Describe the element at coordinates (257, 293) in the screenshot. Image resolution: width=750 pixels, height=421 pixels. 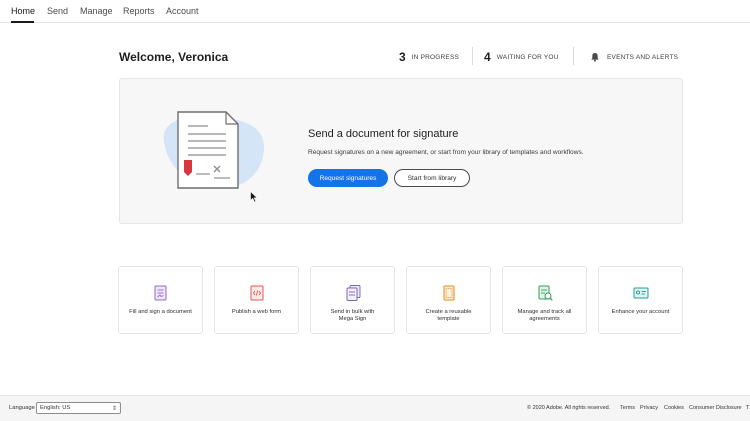
I see `web-form-icon` at that location.